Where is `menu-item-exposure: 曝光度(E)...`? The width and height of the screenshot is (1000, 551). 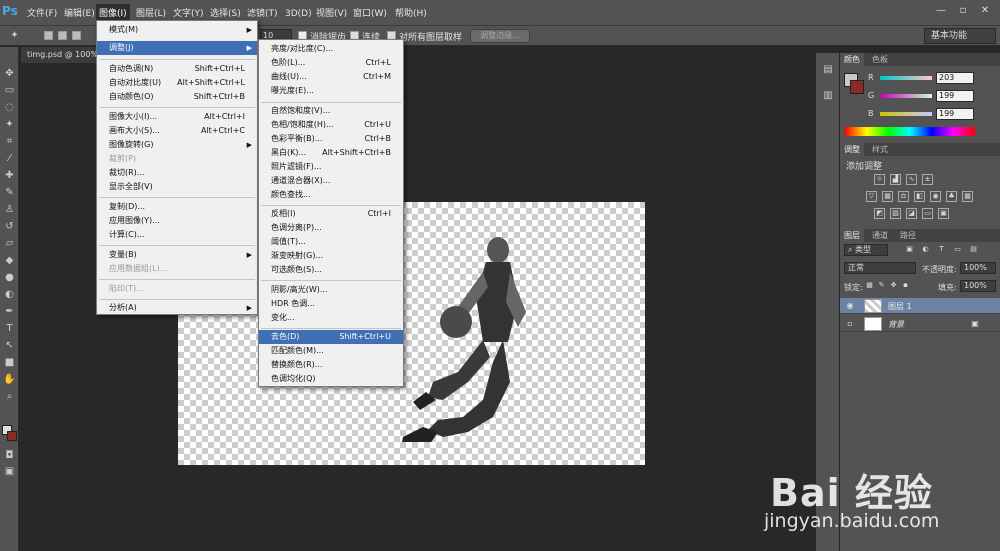 menu-item-exposure: 曝光度(E)... is located at coordinates (331, 91).